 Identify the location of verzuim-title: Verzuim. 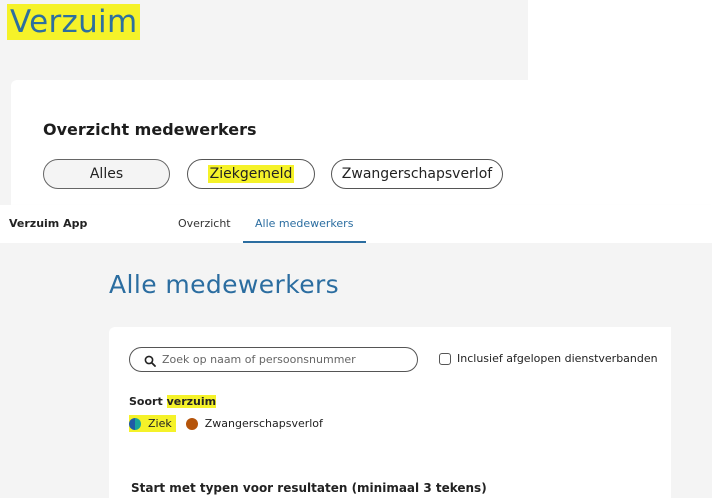
(74, 22).